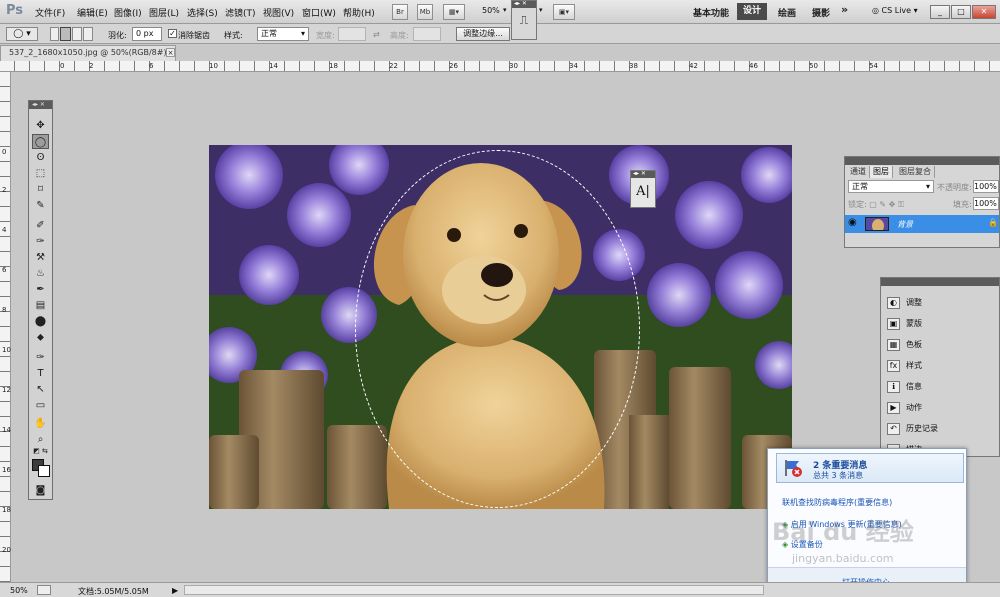 The image size is (1000, 597). What do you see at coordinates (40, 389) in the screenshot?
I see `path-selection-tool-icon: ↖` at bounding box center [40, 389].